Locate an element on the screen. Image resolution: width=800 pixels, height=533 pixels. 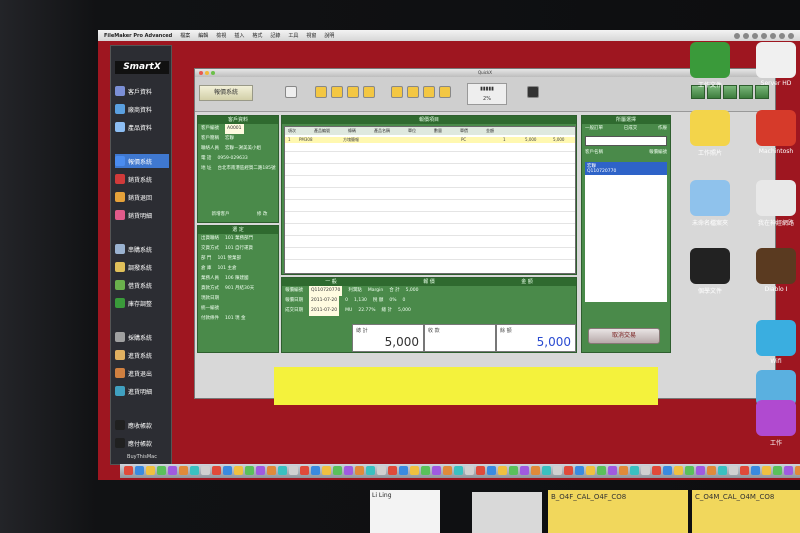
nav-refresh-icon is located at coordinates (762, 92).